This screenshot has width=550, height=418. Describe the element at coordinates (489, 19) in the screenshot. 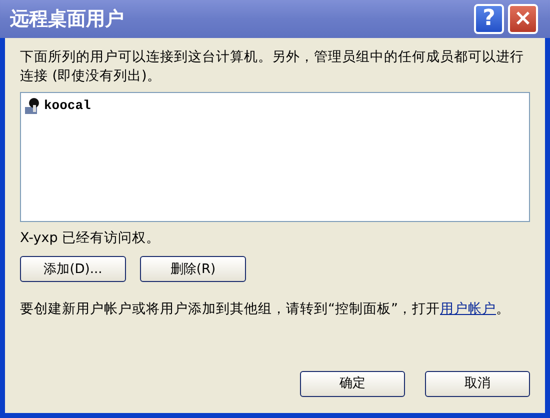

I see `help-button: ?` at that location.